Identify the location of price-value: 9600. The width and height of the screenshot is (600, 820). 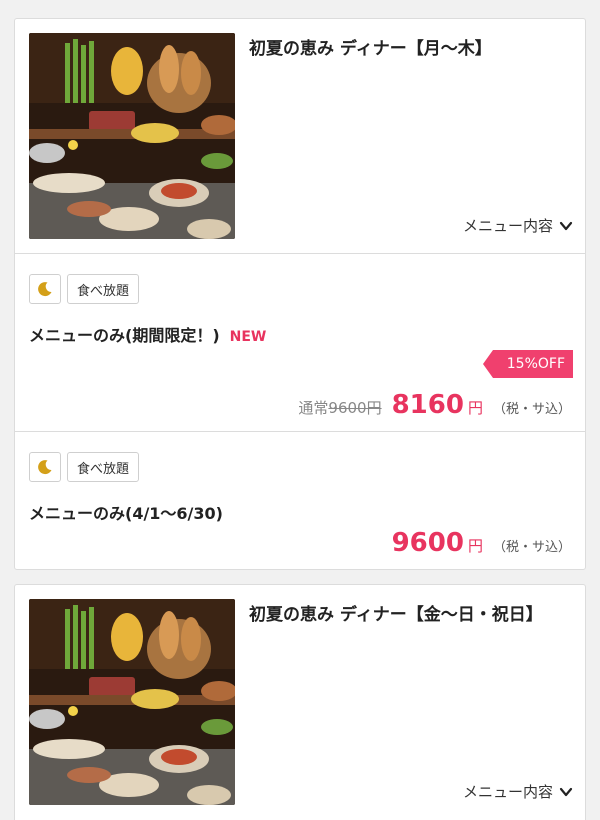
(427, 543).